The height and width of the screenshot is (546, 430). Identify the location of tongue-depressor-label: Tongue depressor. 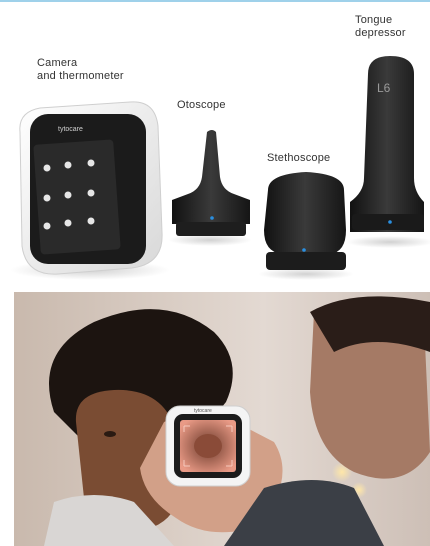
(380, 26).